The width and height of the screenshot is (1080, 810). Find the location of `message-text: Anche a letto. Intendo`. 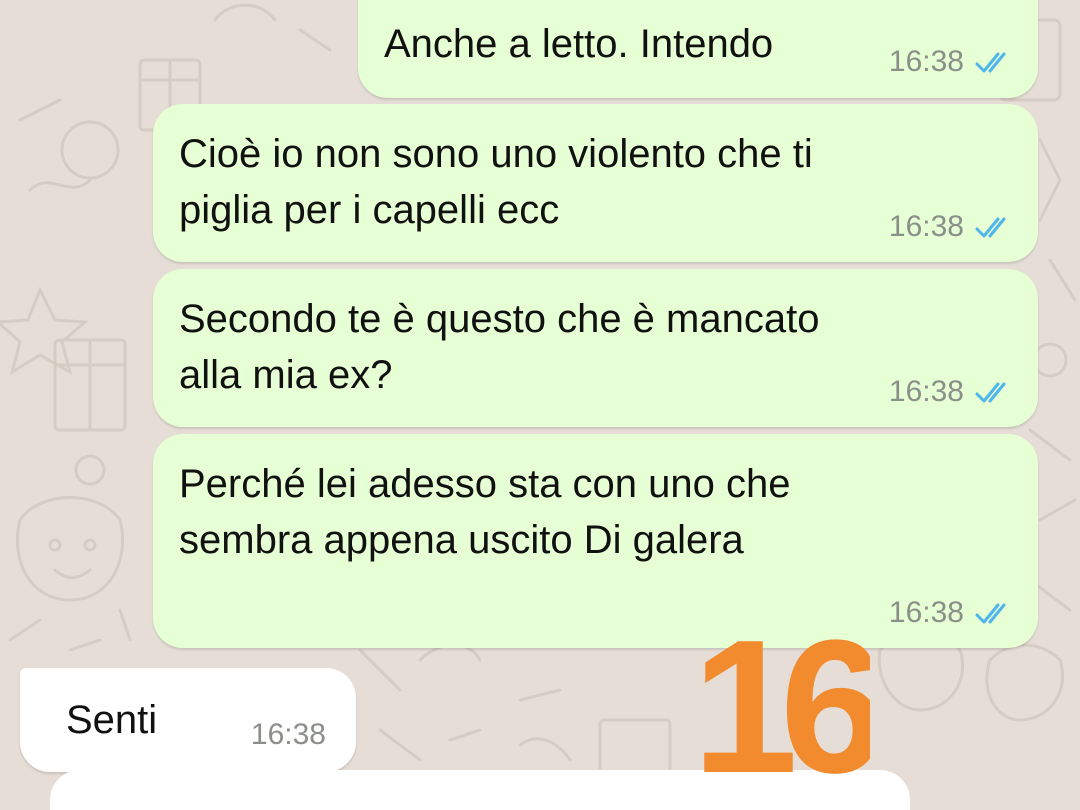

message-text: Anche a letto. Intendo is located at coordinates (579, 44).